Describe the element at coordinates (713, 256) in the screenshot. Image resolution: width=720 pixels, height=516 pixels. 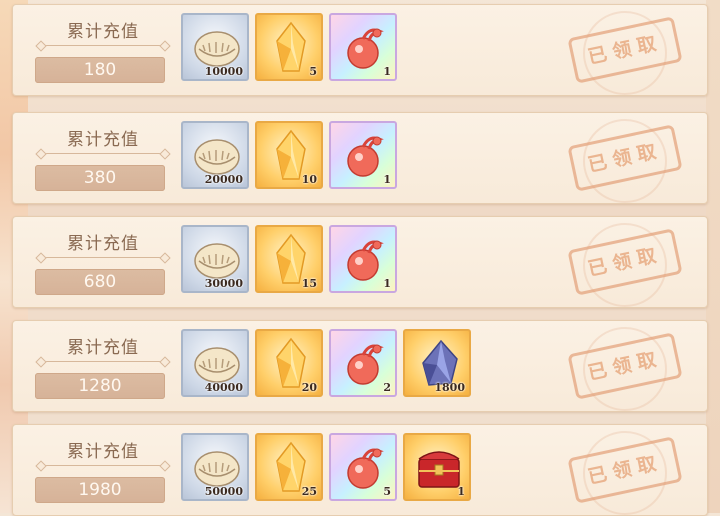
I see `background-art-right` at that location.